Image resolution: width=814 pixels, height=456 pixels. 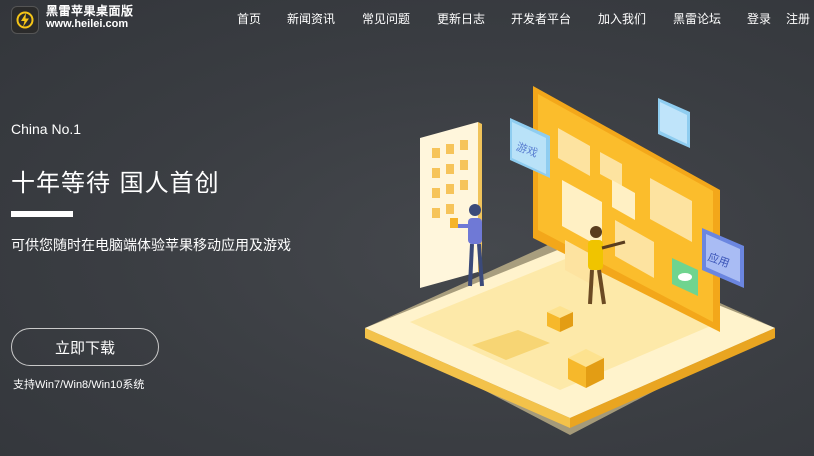 I want to click on brand: 黑雷苹果桌面版 www.heilei.com, so click(x=90, y=18).